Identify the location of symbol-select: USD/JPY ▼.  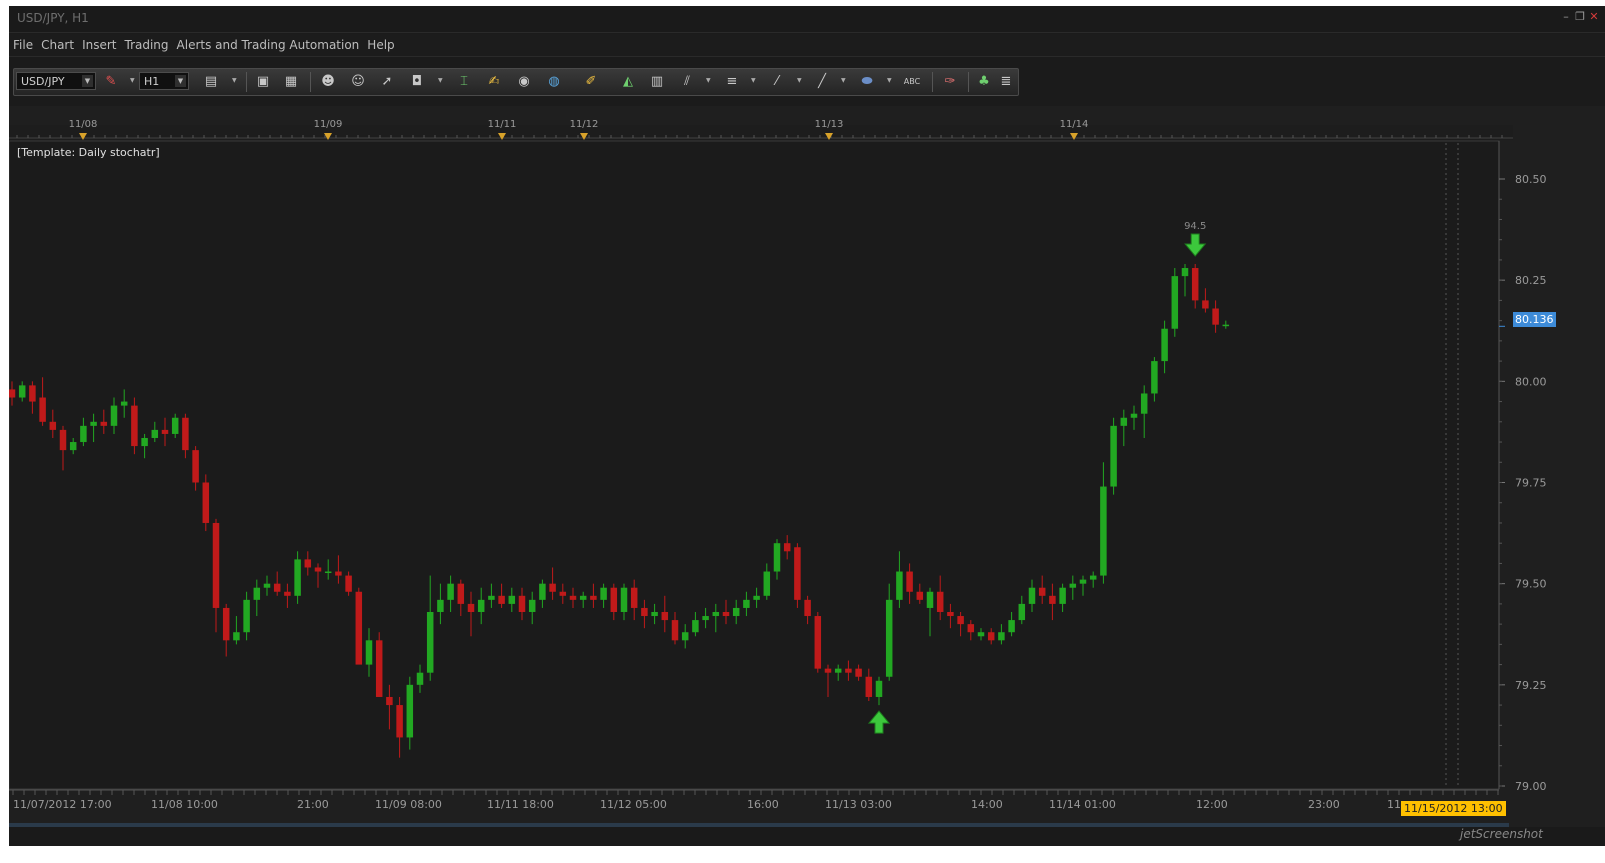
(56, 81).